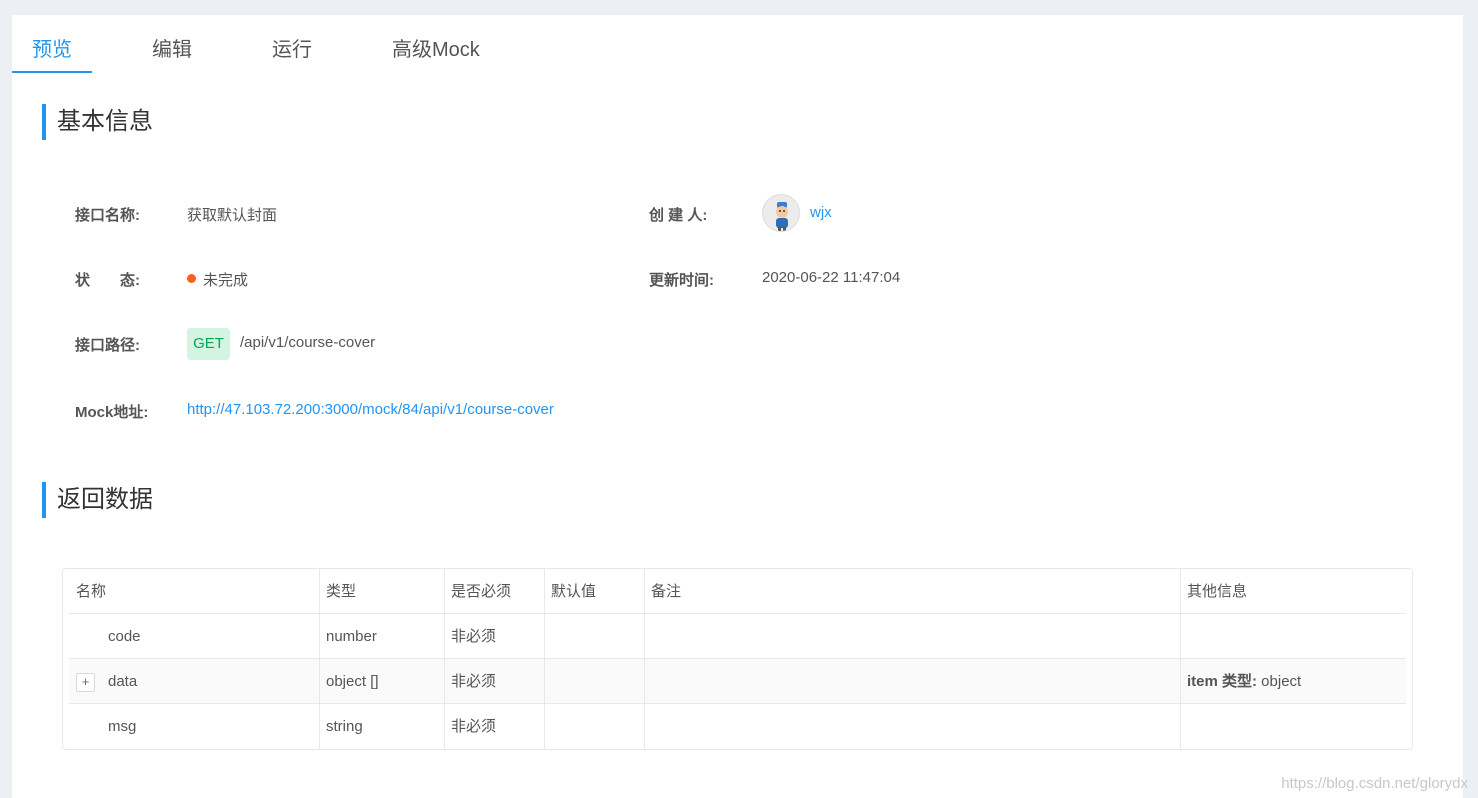 The width and height of the screenshot is (1478, 798). I want to click on creator-label: 创 建 人:, so click(678, 215).